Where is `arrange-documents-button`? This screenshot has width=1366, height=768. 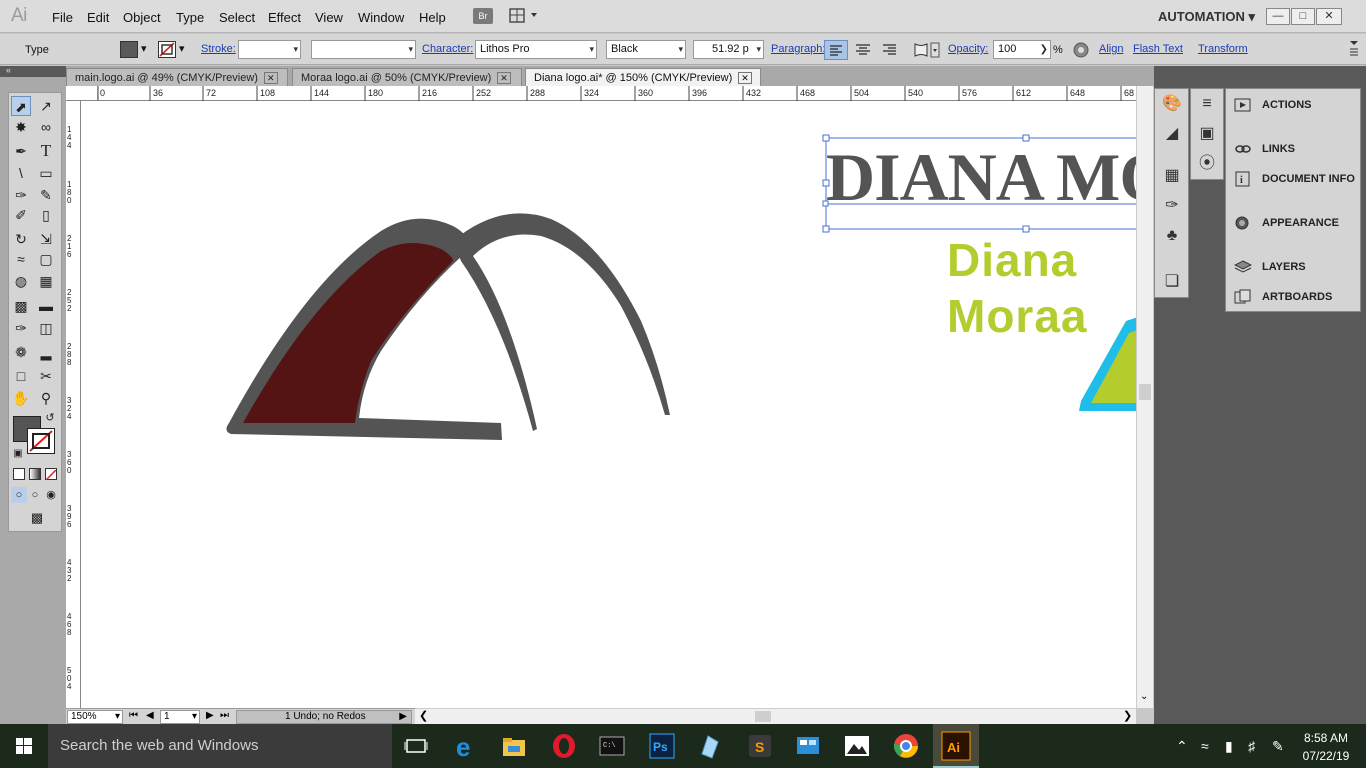
arrange-documents-button is located at coordinates (525, 16).